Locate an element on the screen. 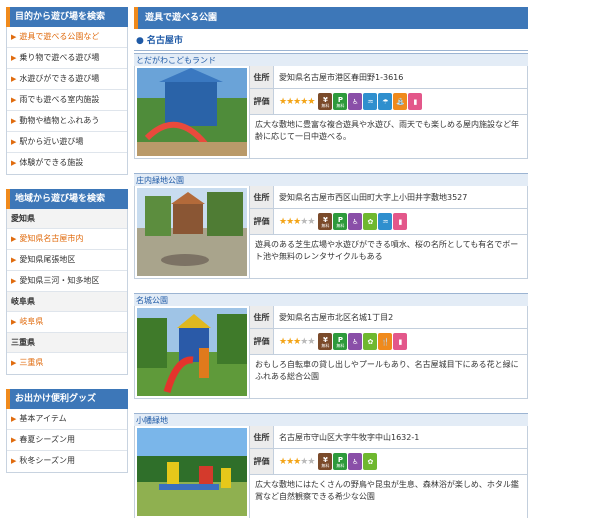 This screenshot has height=518, width=600. page-title: 遊具で遊べる公園 is located at coordinates (331, 18).